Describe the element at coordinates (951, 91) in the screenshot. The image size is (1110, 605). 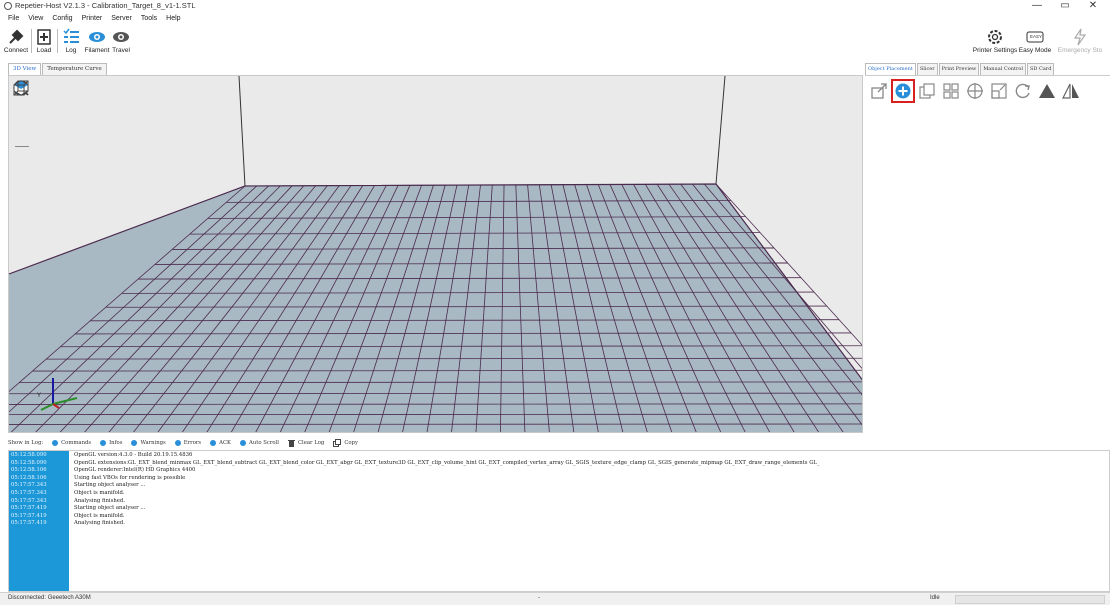
I see `autoposition-icon` at that location.